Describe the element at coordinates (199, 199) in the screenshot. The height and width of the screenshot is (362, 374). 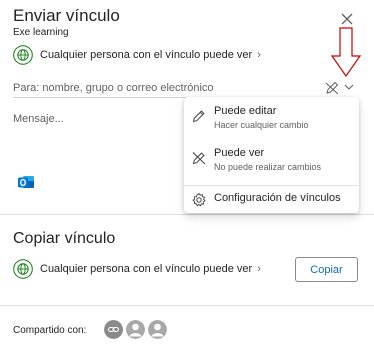
I see `gear-icon` at that location.